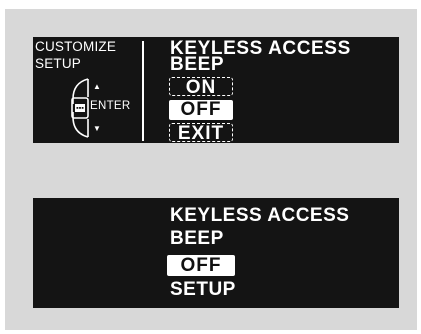 The image size is (421, 334). Describe the element at coordinates (143, 91) in the screenshot. I see `panel-divider` at that location.